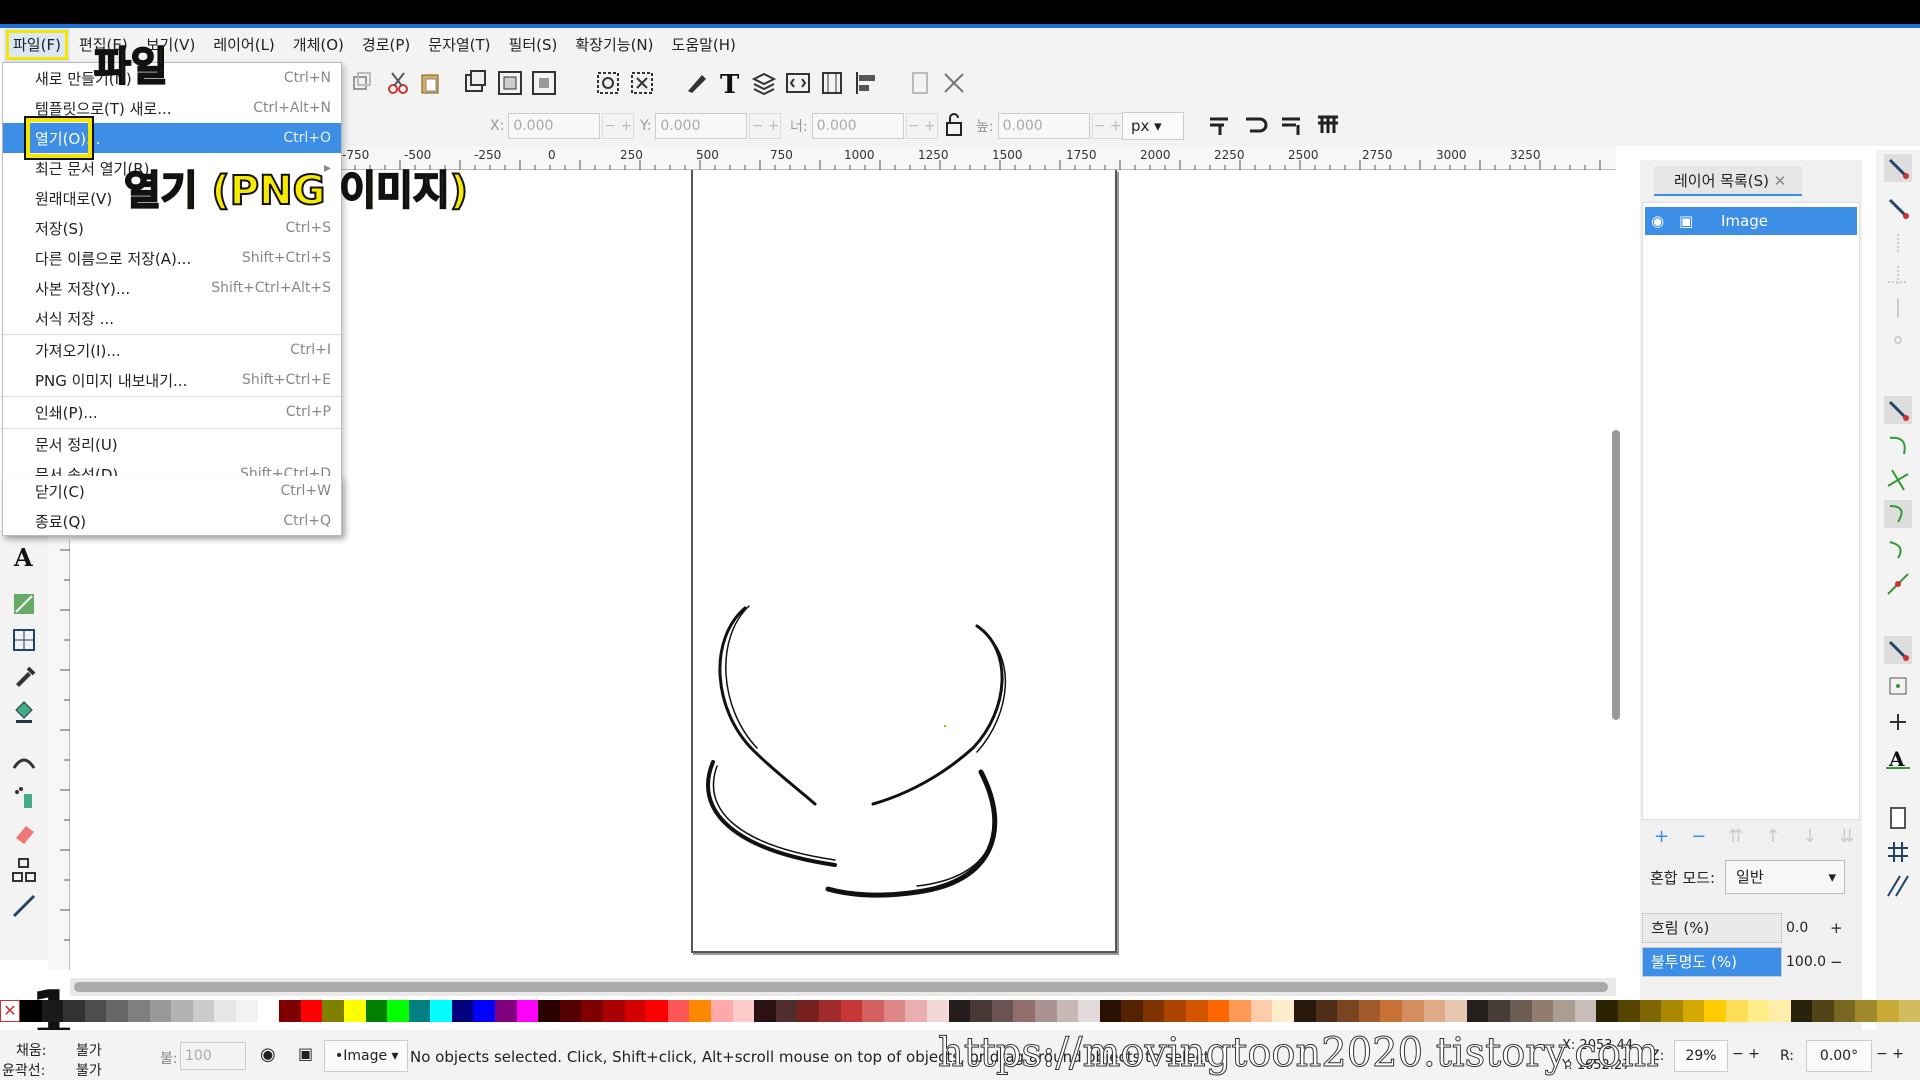  I want to click on tab-layers: 레이어 목록(S) ✕, so click(1728, 181).